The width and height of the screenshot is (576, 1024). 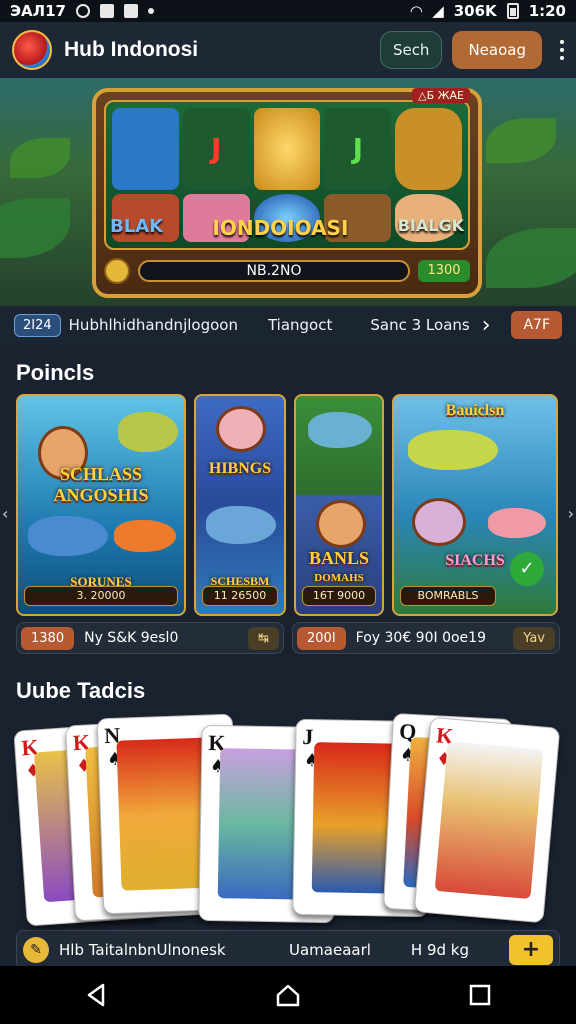 What do you see at coordinates (274, 271) in the screenshot?
I see `slot-meter: NB.2NO` at bounding box center [274, 271].